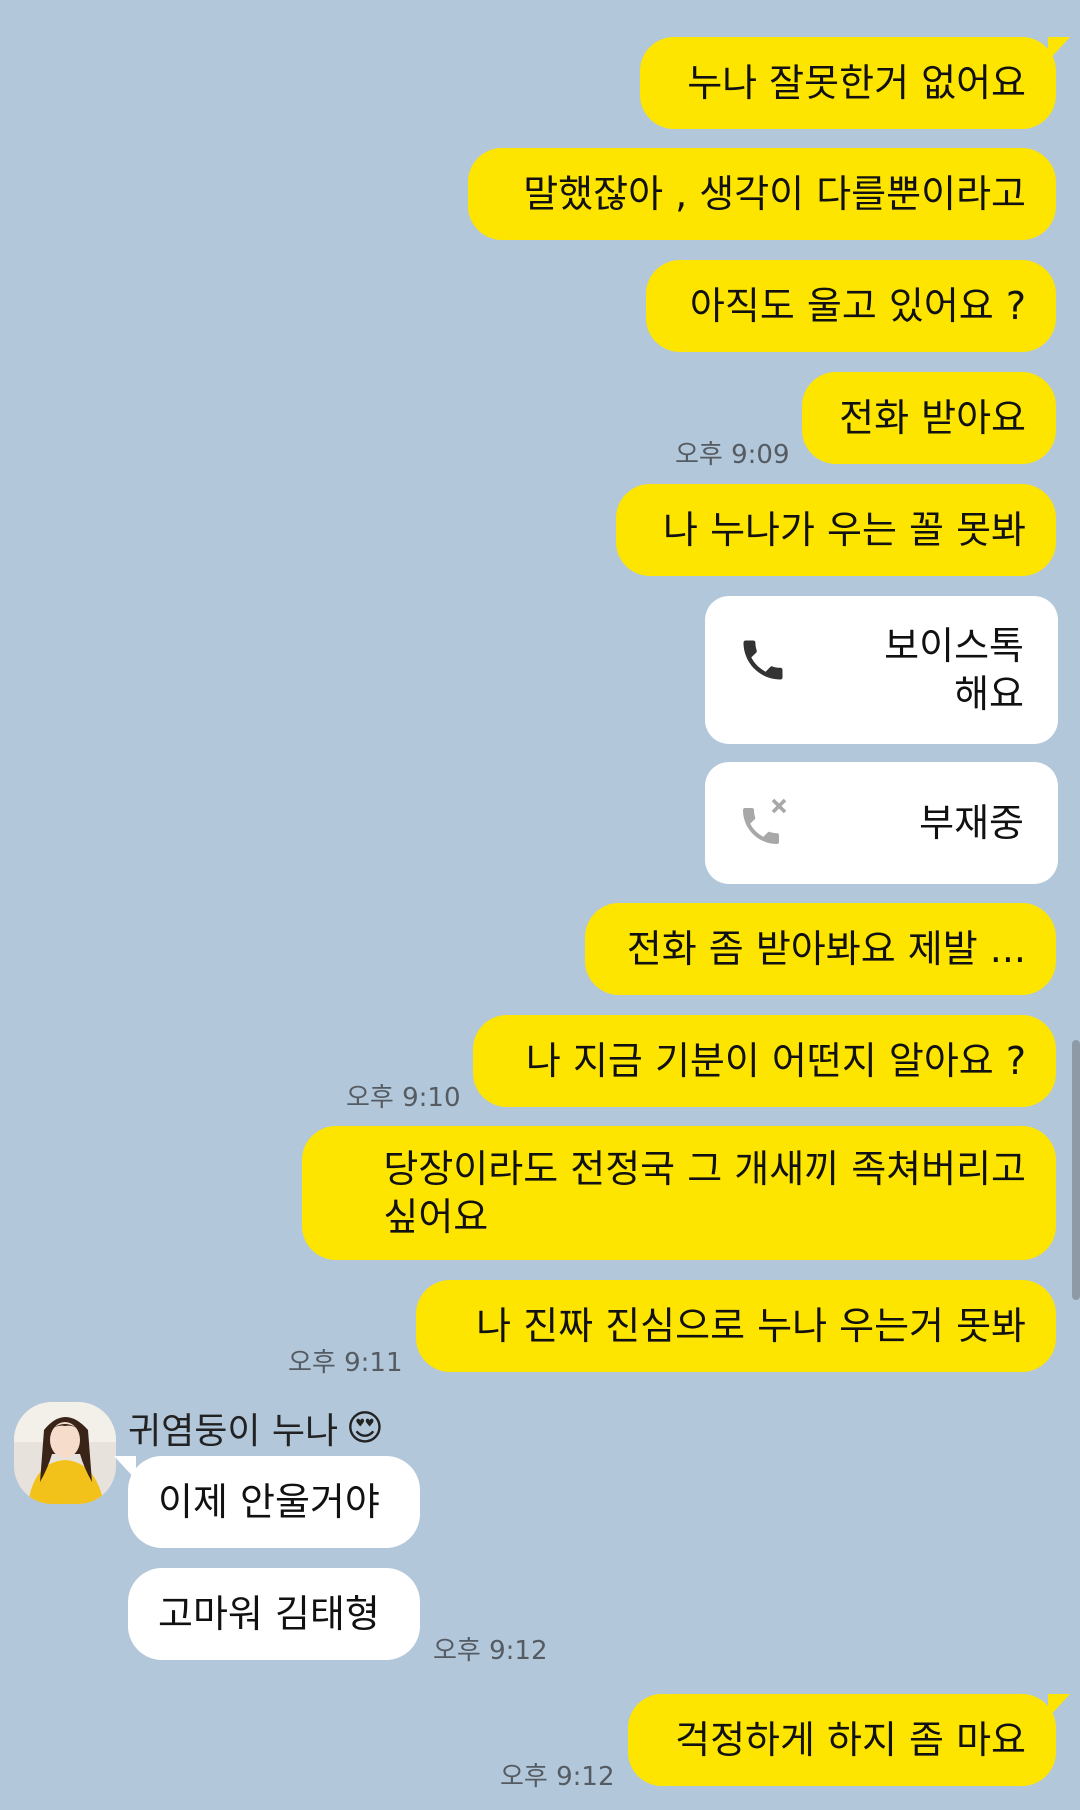  Describe the element at coordinates (857, 306) in the screenshot. I see `message-text: 아직도 울고 있어요 ?` at that location.